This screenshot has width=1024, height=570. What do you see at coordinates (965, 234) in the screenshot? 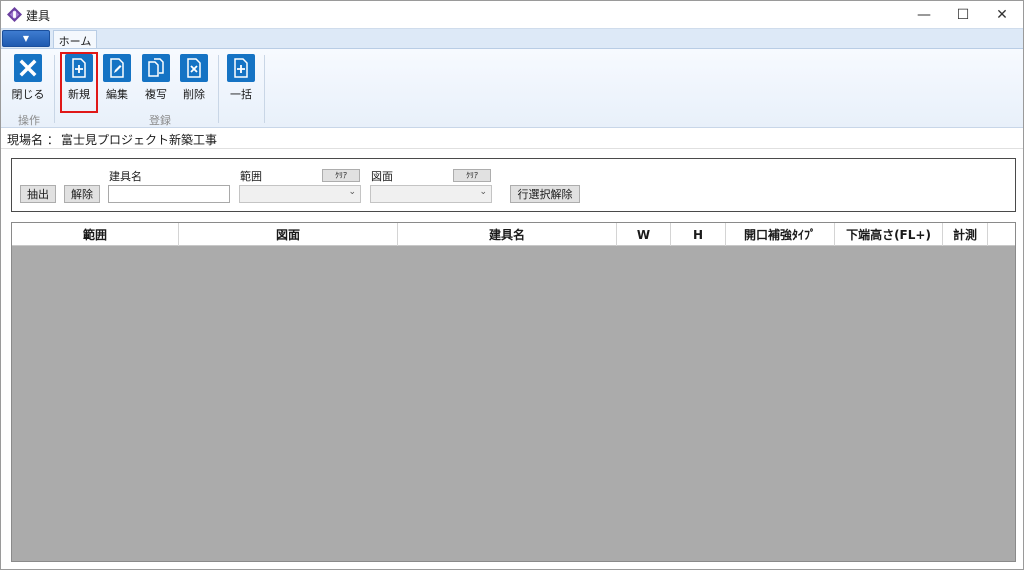
I see `column-header-measurement: 計測` at bounding box center [965, 234].